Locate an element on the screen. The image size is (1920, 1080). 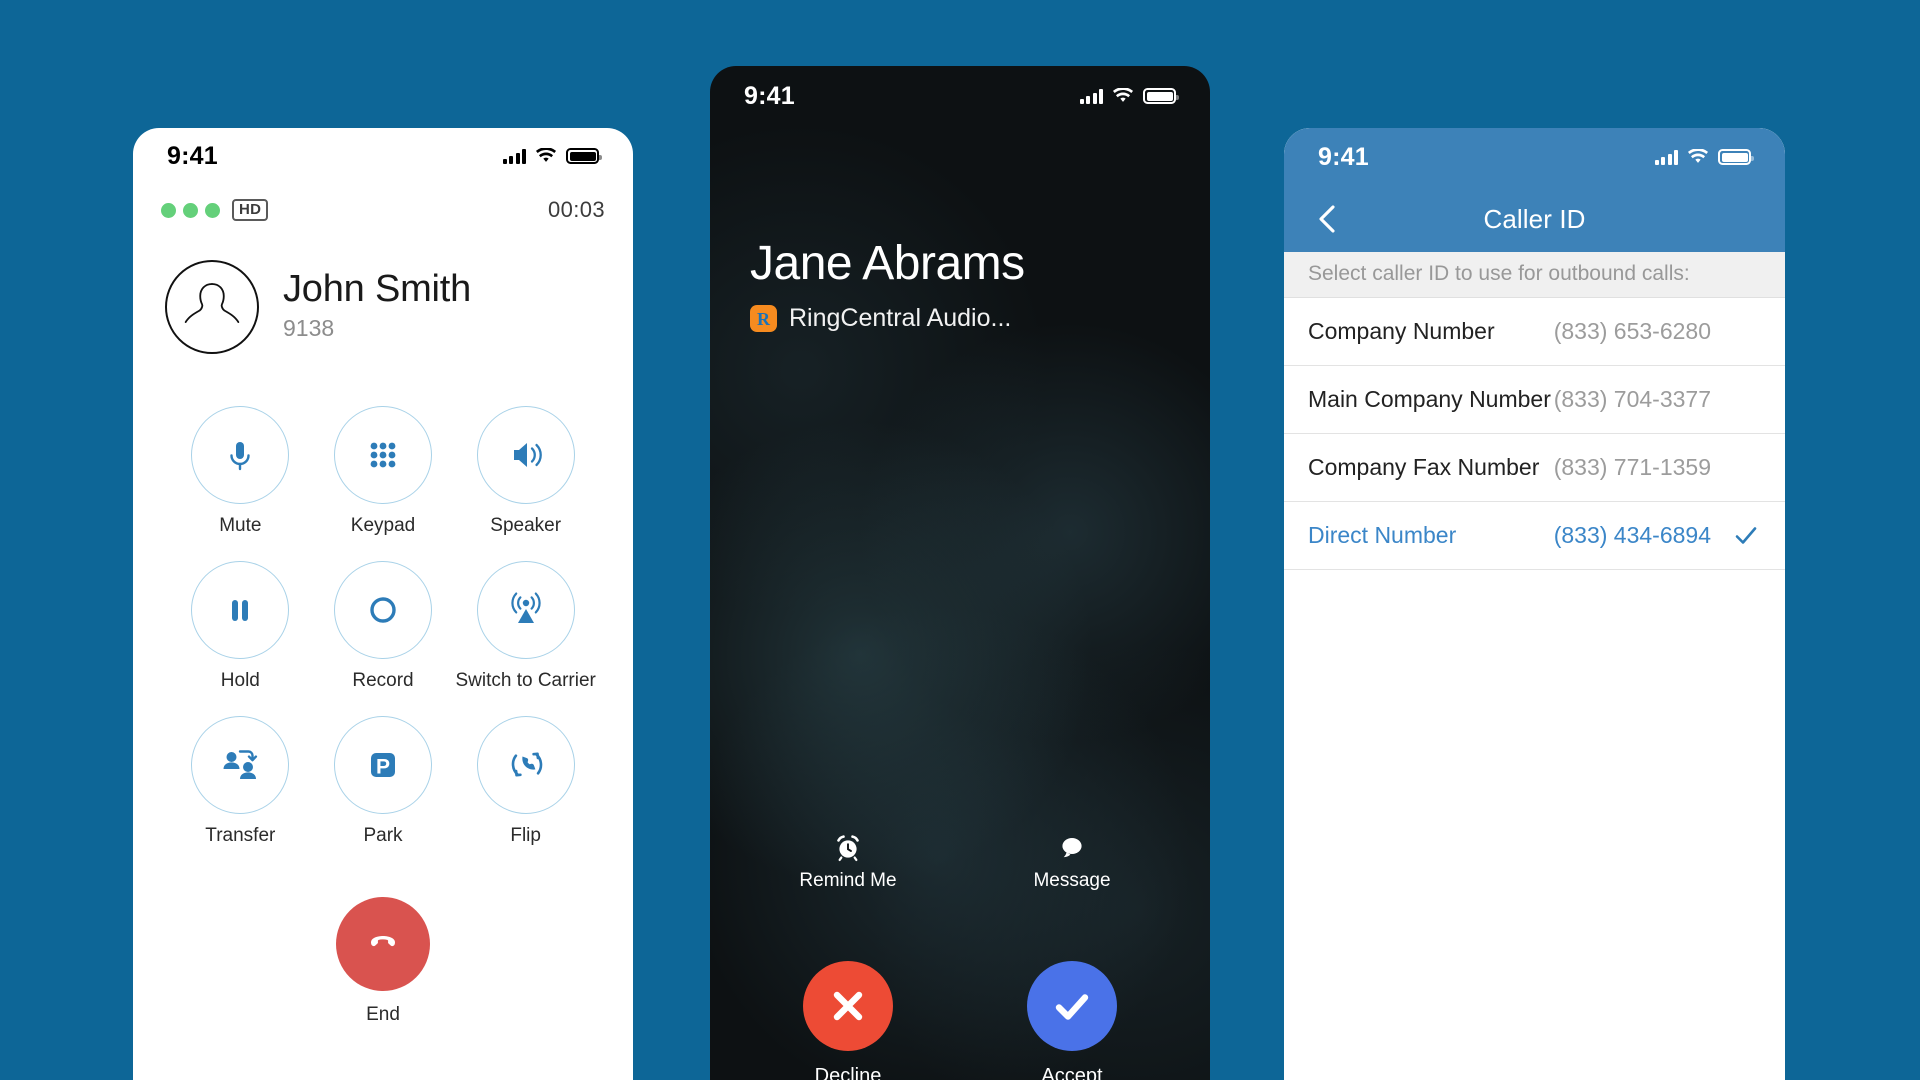
keypad-button: Keypad is located at coordinates (383, 471).